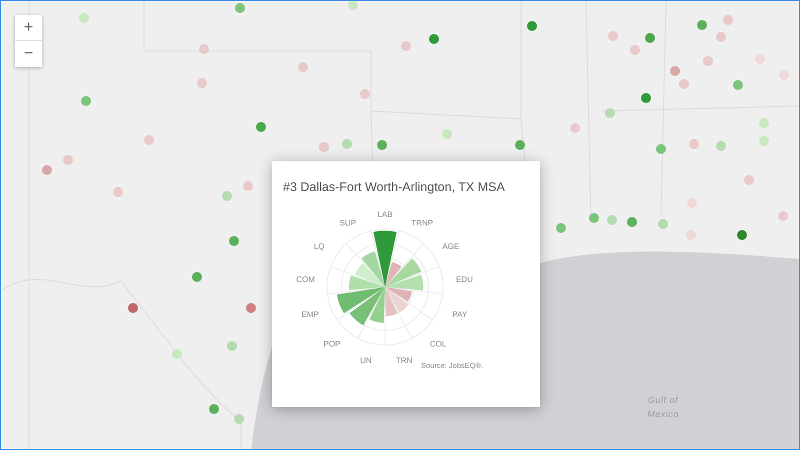  I want to click on zoom-out-button: −, so click(28, 54).